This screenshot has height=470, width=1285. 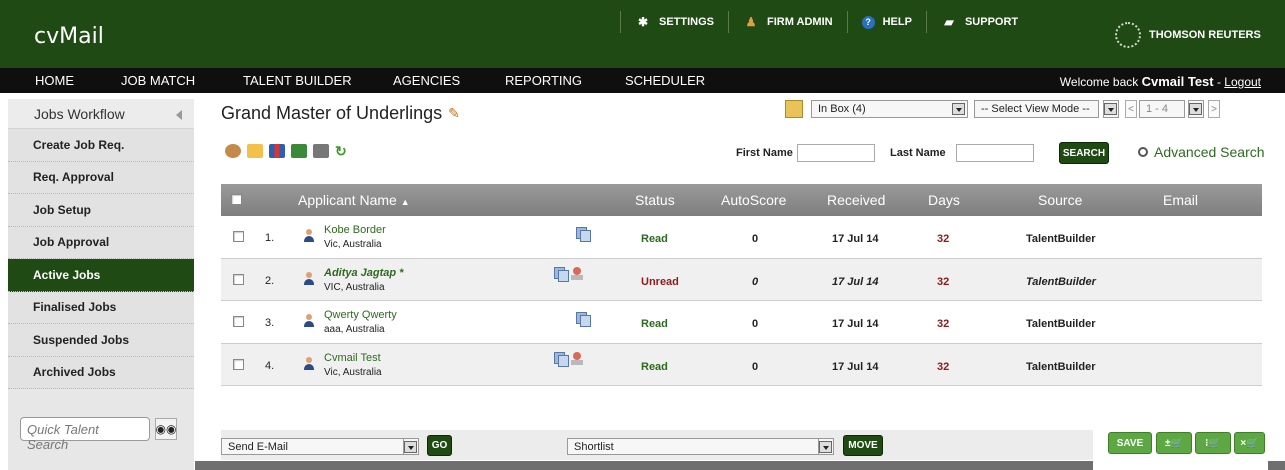 What do you see at coordinates (655, 200) in the screenshot?
I see `col-status: Status` at bounding box center [655, 200].